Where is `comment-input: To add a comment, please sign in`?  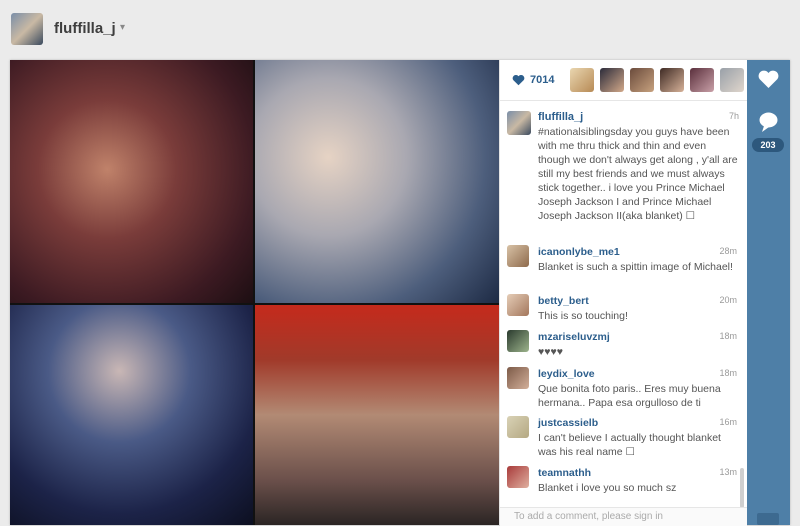 comment-input: To add a comment, please sign in is located at coordinates (588, 516).